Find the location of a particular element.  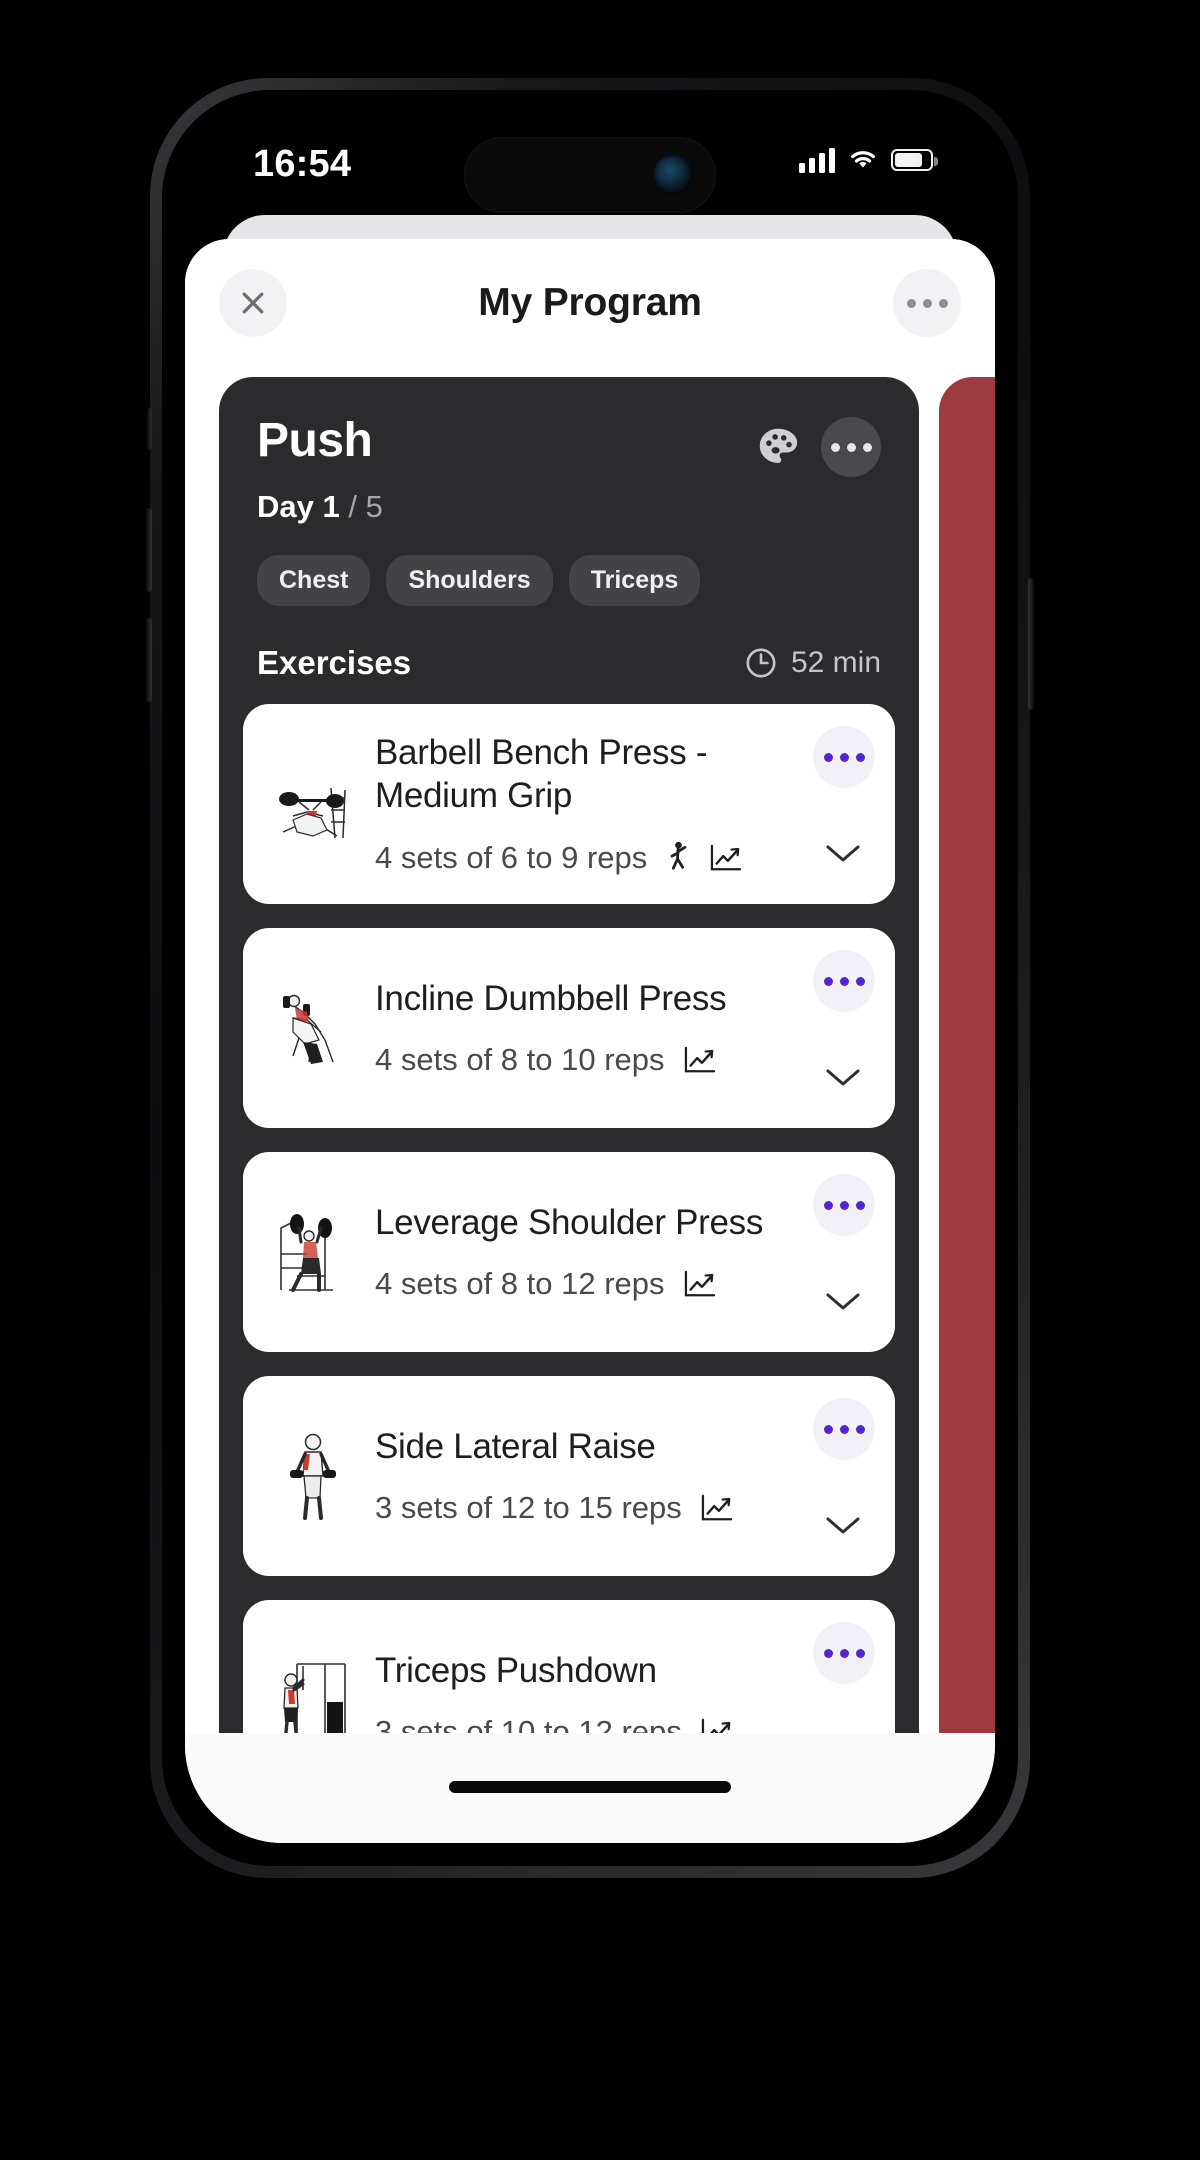

exercise-info: Triceps Pushdown 3 sets of 10 to 12 reps is located at coordinates (621, 1673).